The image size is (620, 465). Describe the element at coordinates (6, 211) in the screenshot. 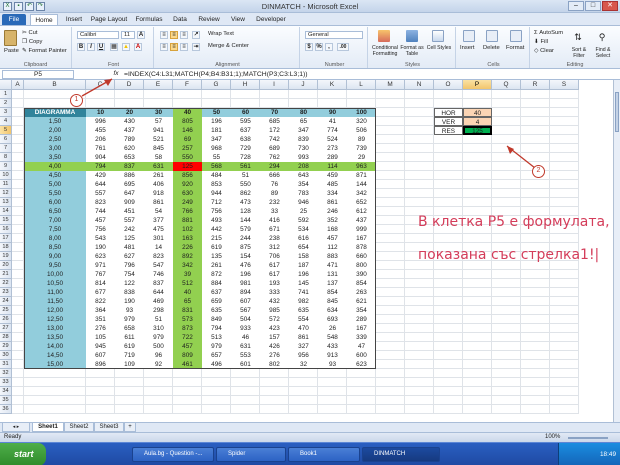

I see `row-header-14: 14` at that location.